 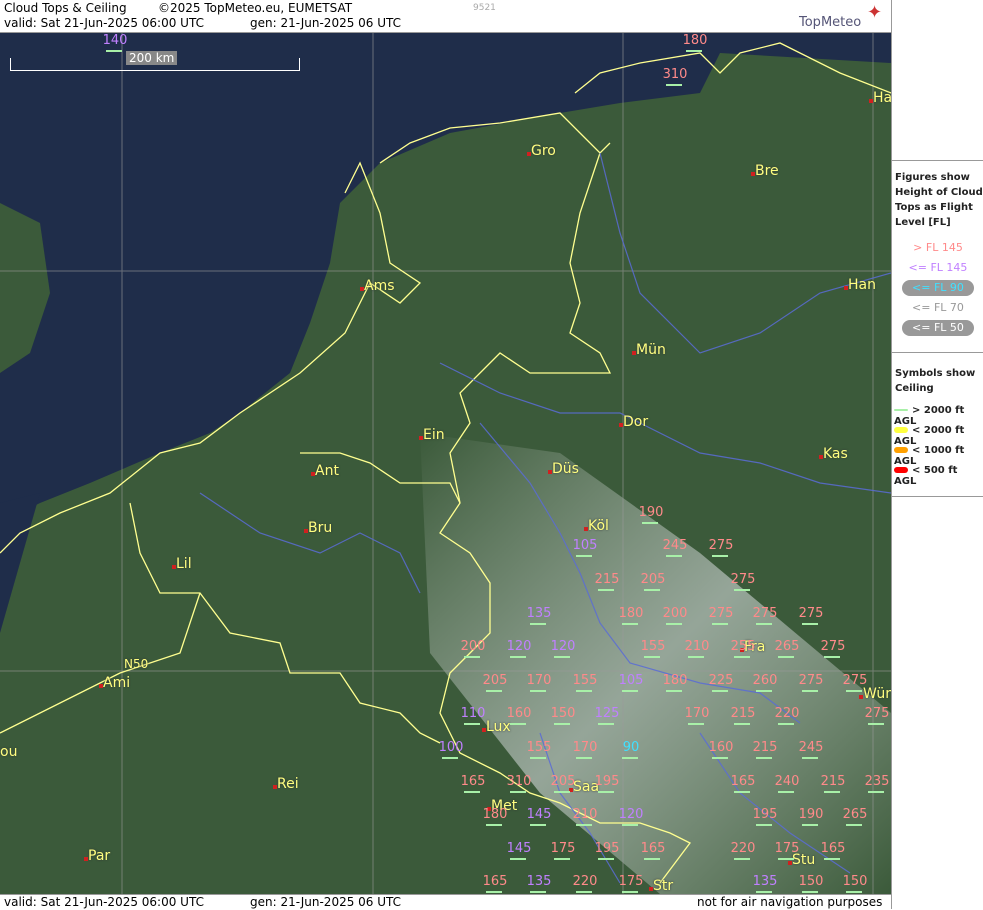 What do you see at coordinates (790, 902) in the screenshot?
I see `footer-disclaimer: not for air navigation purposes` at bounding box center [790, 902].